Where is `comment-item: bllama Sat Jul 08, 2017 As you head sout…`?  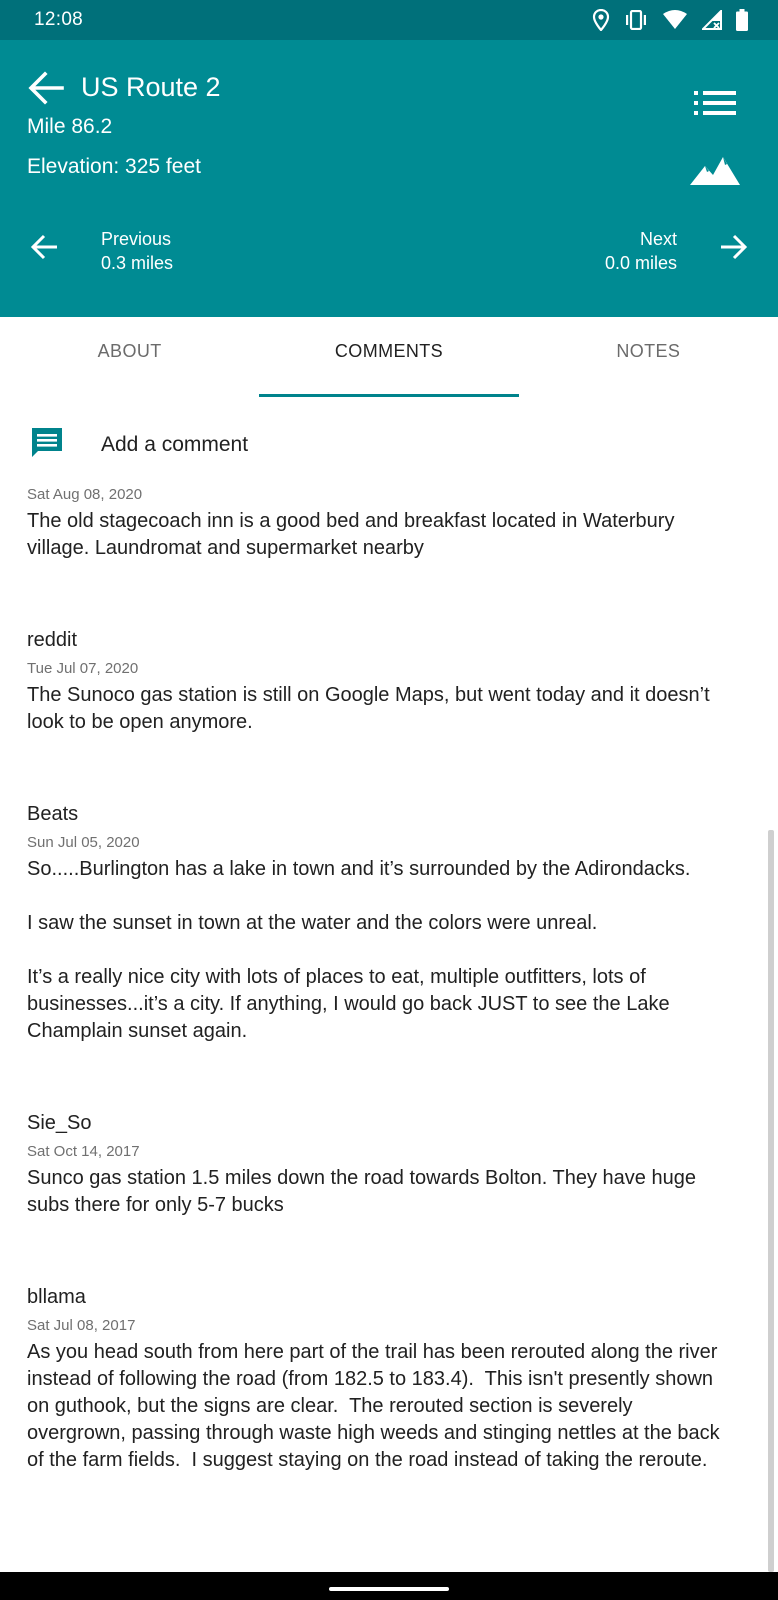 comment-item: bllama Sat Jul 08, 2017 As you head sout… is located at coordinates (389, 1379).